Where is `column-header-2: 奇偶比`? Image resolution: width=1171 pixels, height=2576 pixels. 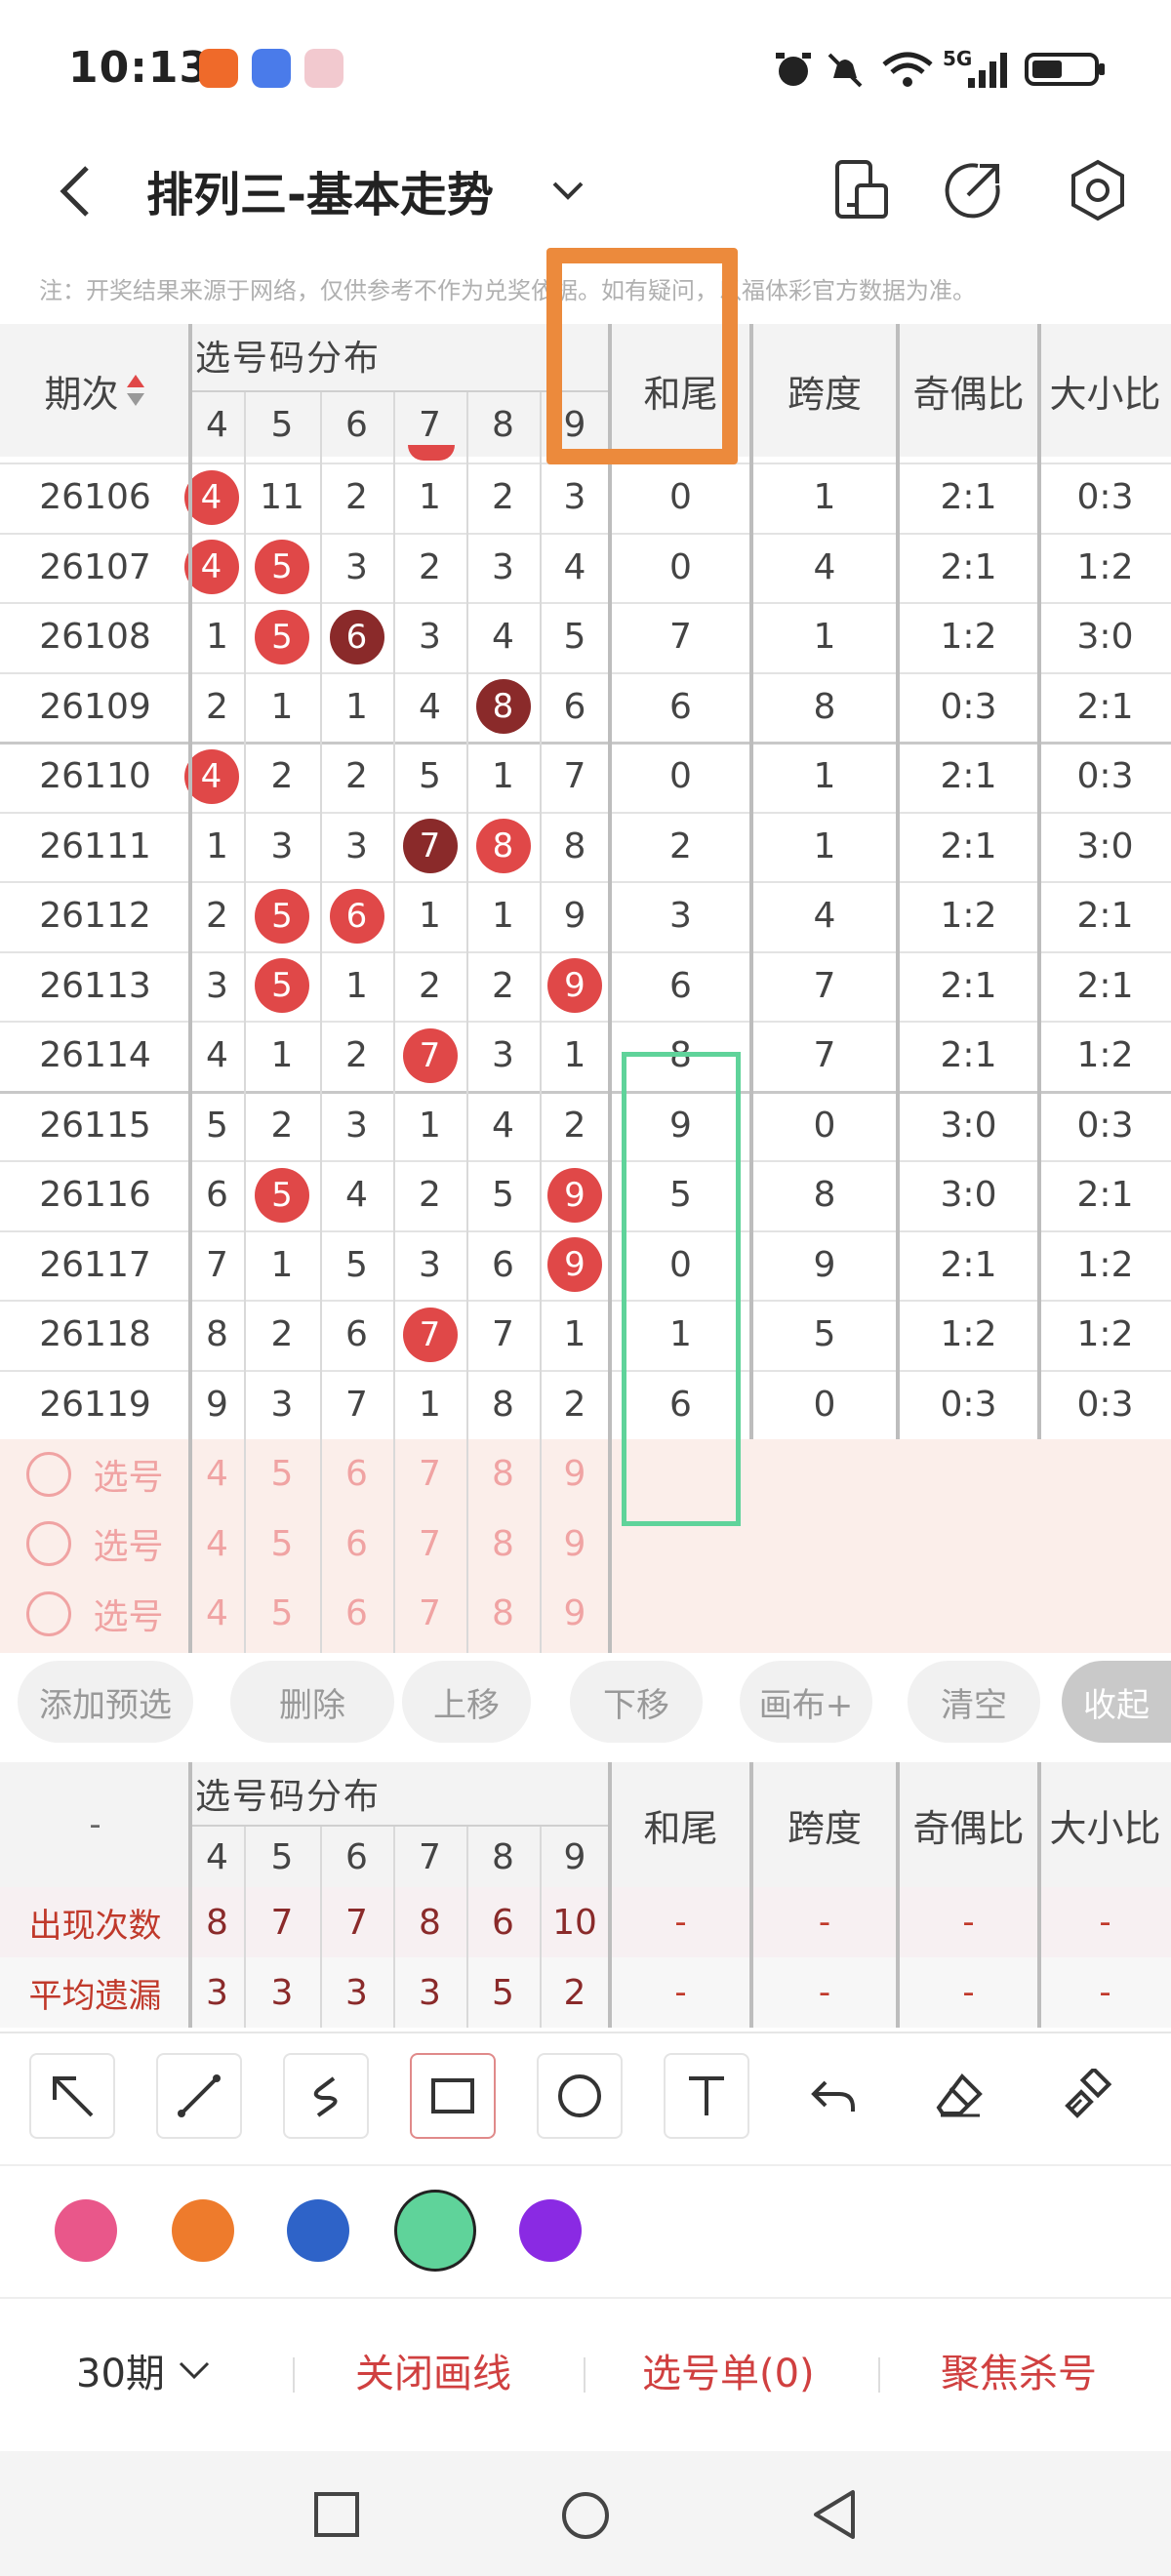 column-header-2: 奇偶比 is located at coordinates (968, 390).